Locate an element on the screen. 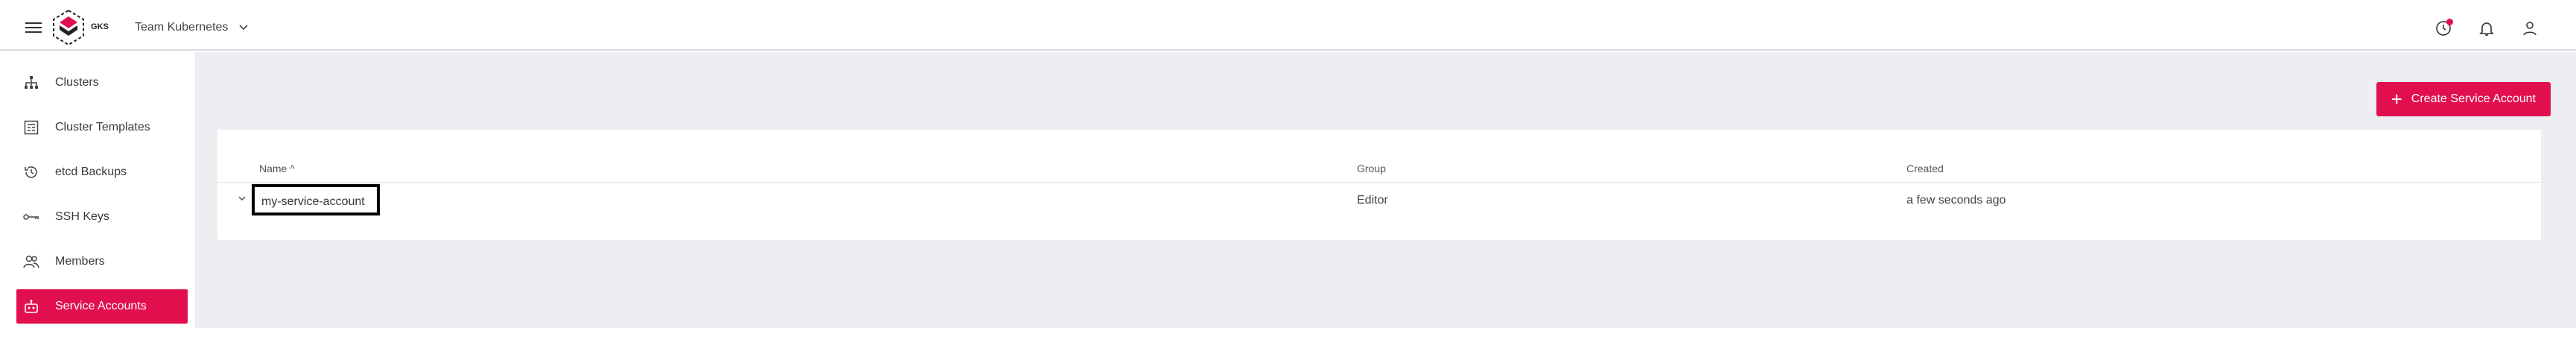 The height and width of the screenshot is (340, 2576). sidebar-item-label: etcd Backups is located at coordinates (91, 172).